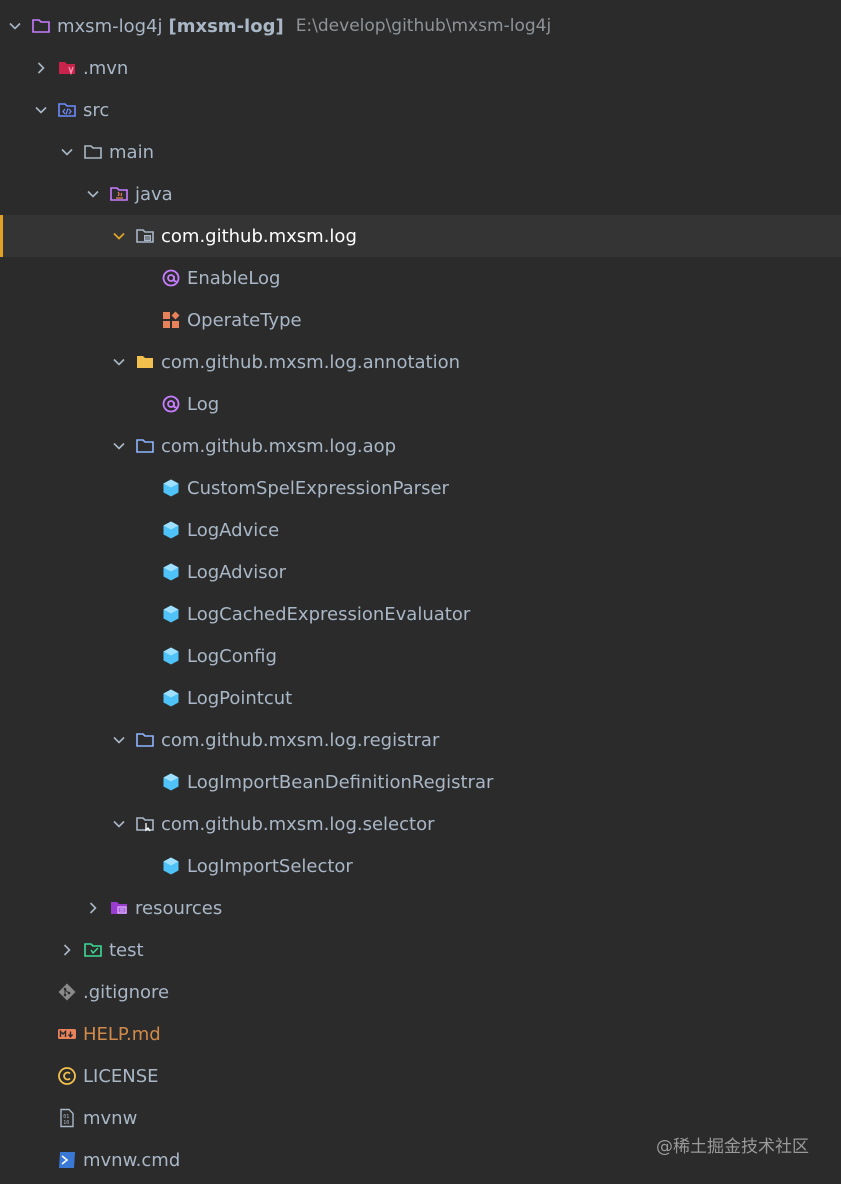 The height and width of the screenshot is (1184, 841). What do you see at coordinates (145, 824) in the screenshot?
I see `folder-selector-icon` at bounding box center [145, 824].